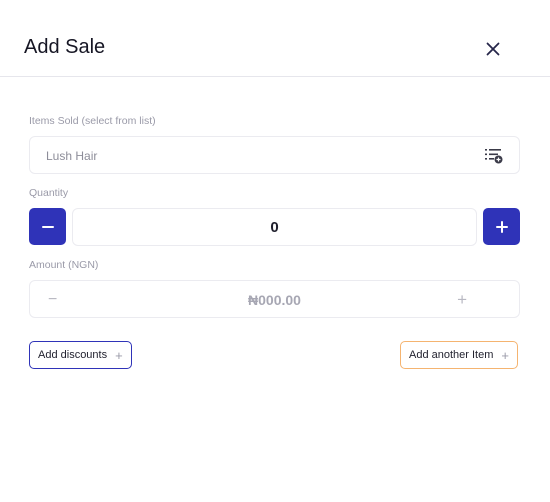  What do you see at coordinates (65, 47) in the screenshot?
I see `dialog-title: Add Sale` at bounding box center [65, 47].